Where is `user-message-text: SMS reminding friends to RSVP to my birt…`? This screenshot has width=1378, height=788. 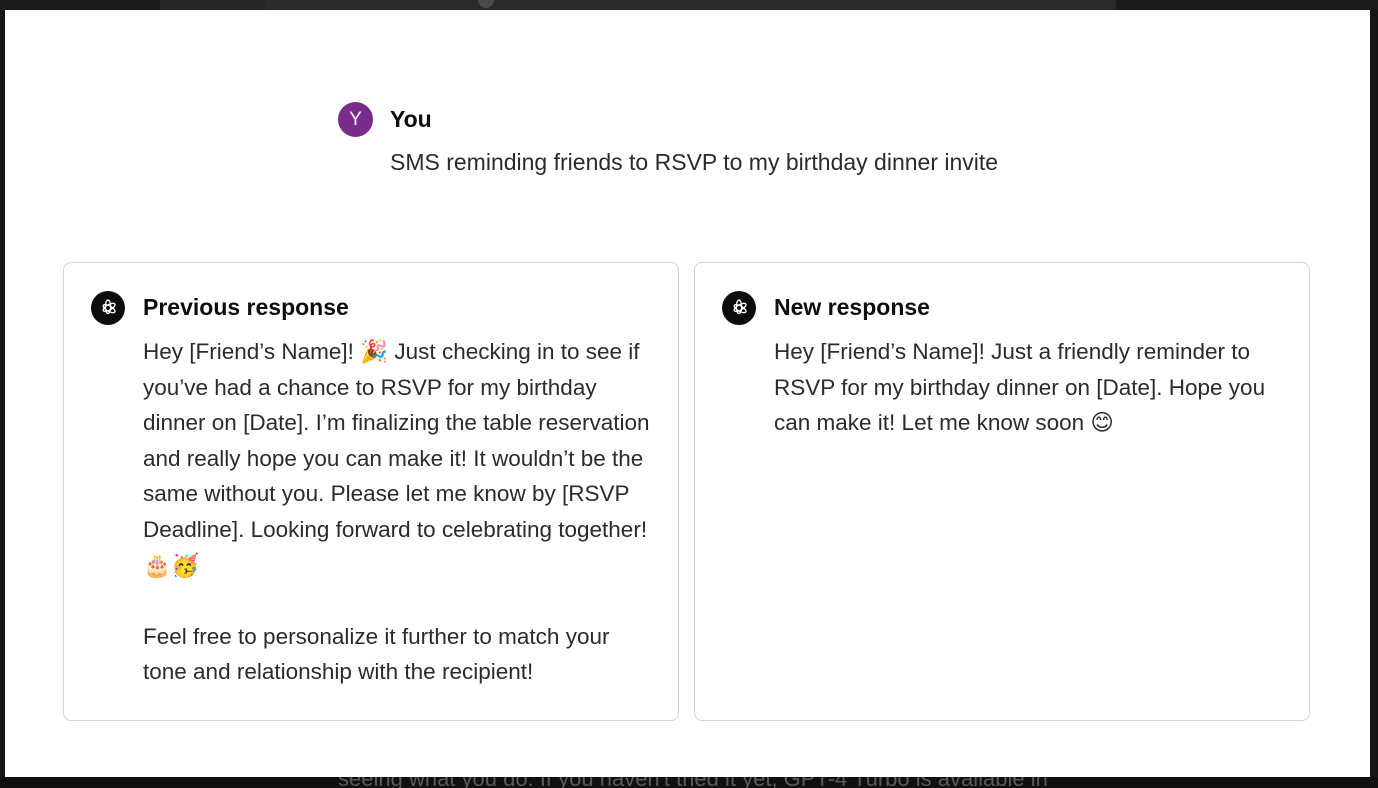
user-message-text: SMS reminding friends to RSVP to my birt… is located at coordinates (694, 162).